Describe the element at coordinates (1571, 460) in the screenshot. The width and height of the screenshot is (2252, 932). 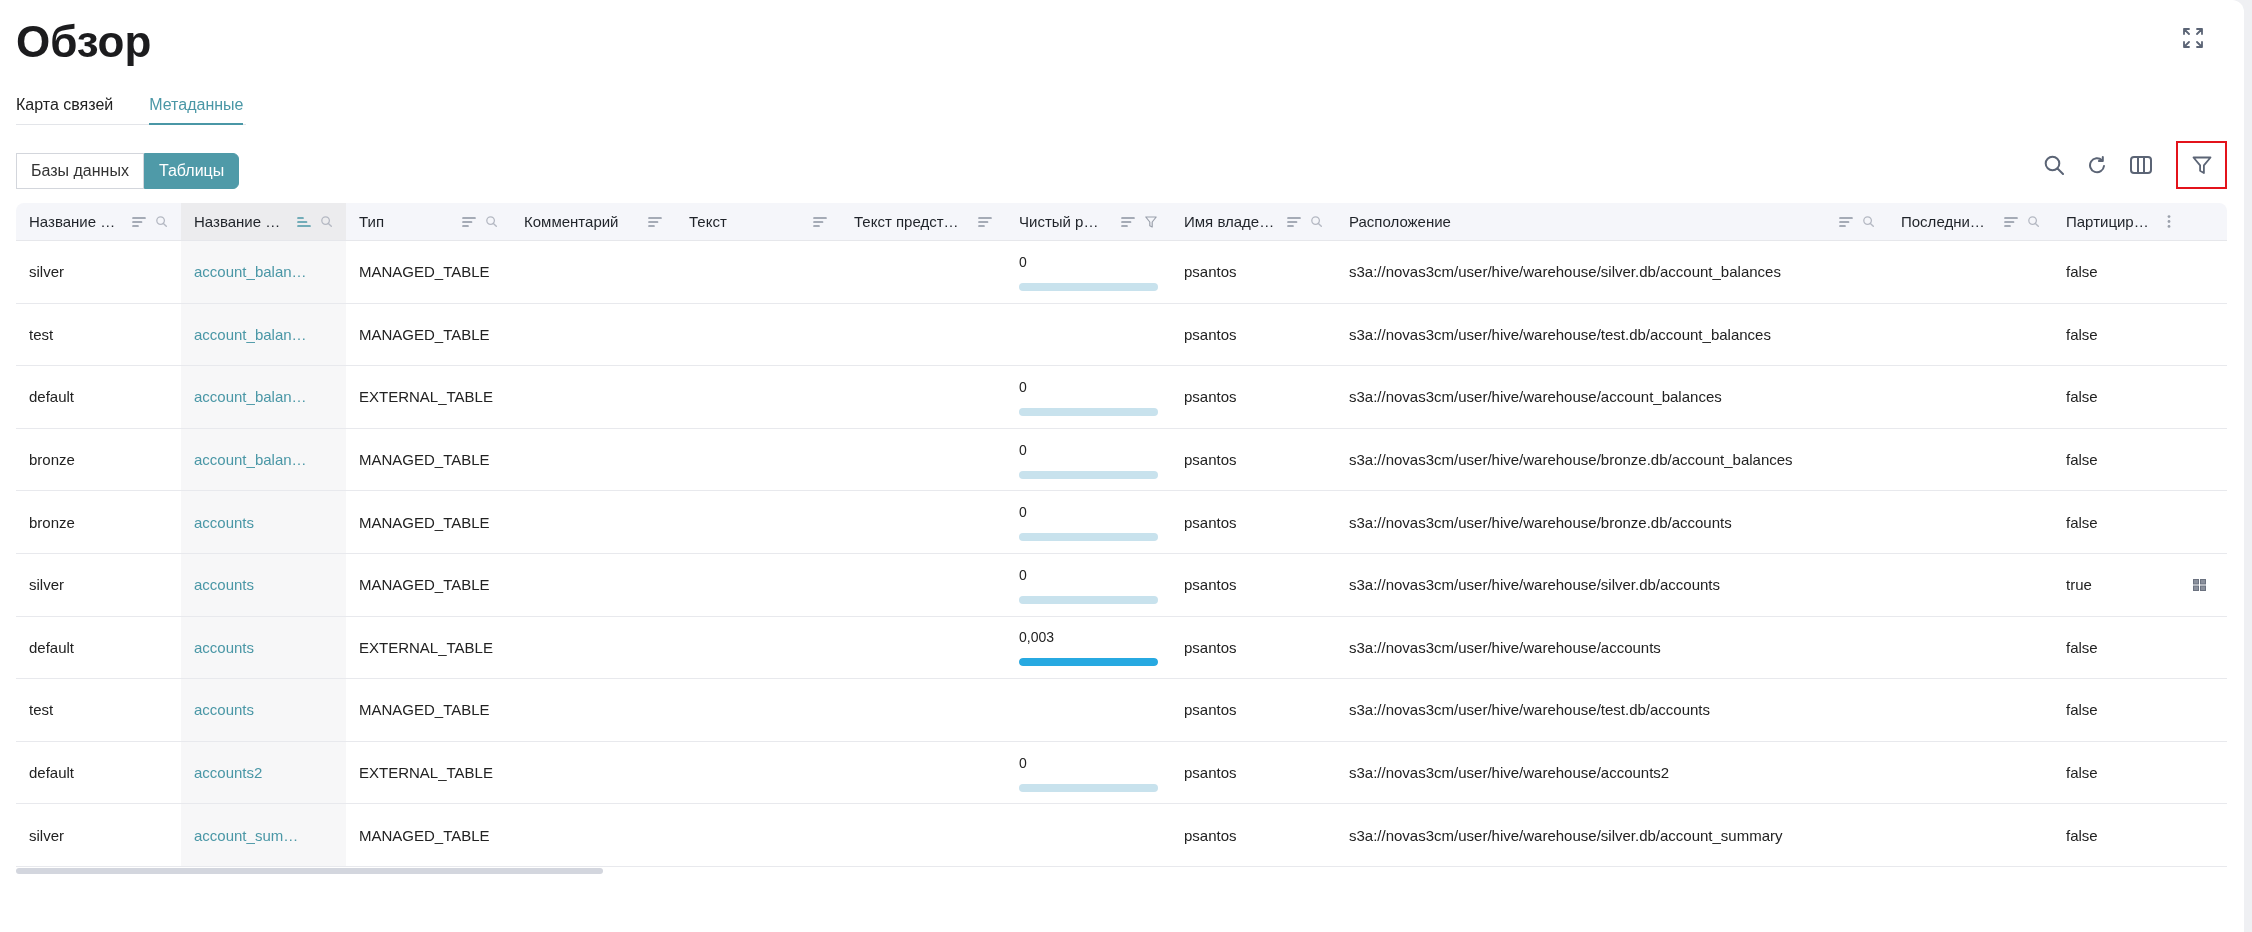
I see `table-text: s3a://novas3cm/user/hive/warehouse/bronze.db/account_balances` at that location.